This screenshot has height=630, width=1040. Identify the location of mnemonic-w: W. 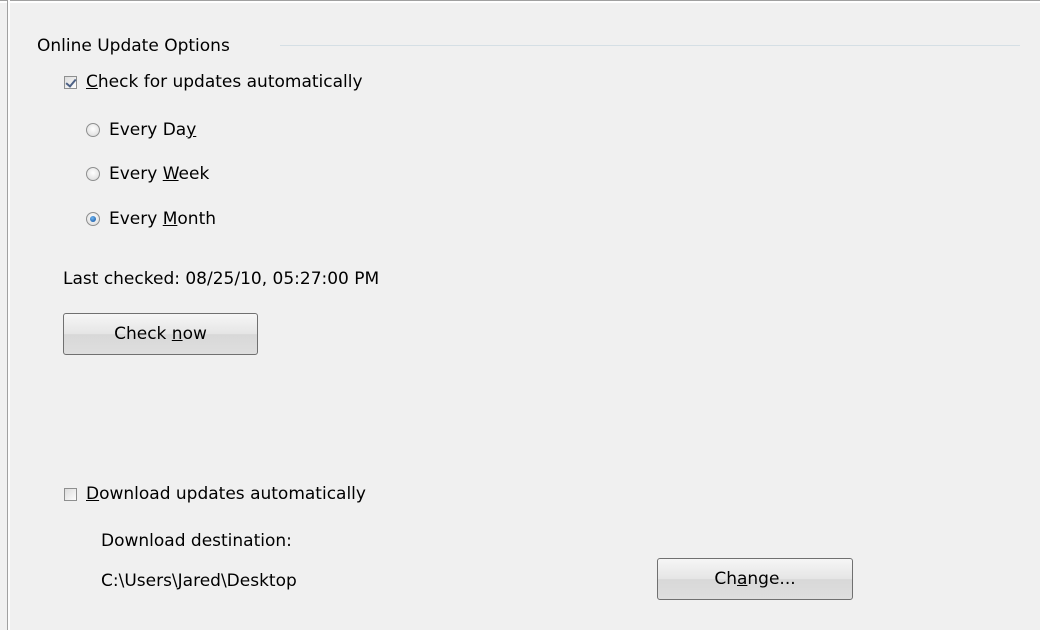
(170, 174).